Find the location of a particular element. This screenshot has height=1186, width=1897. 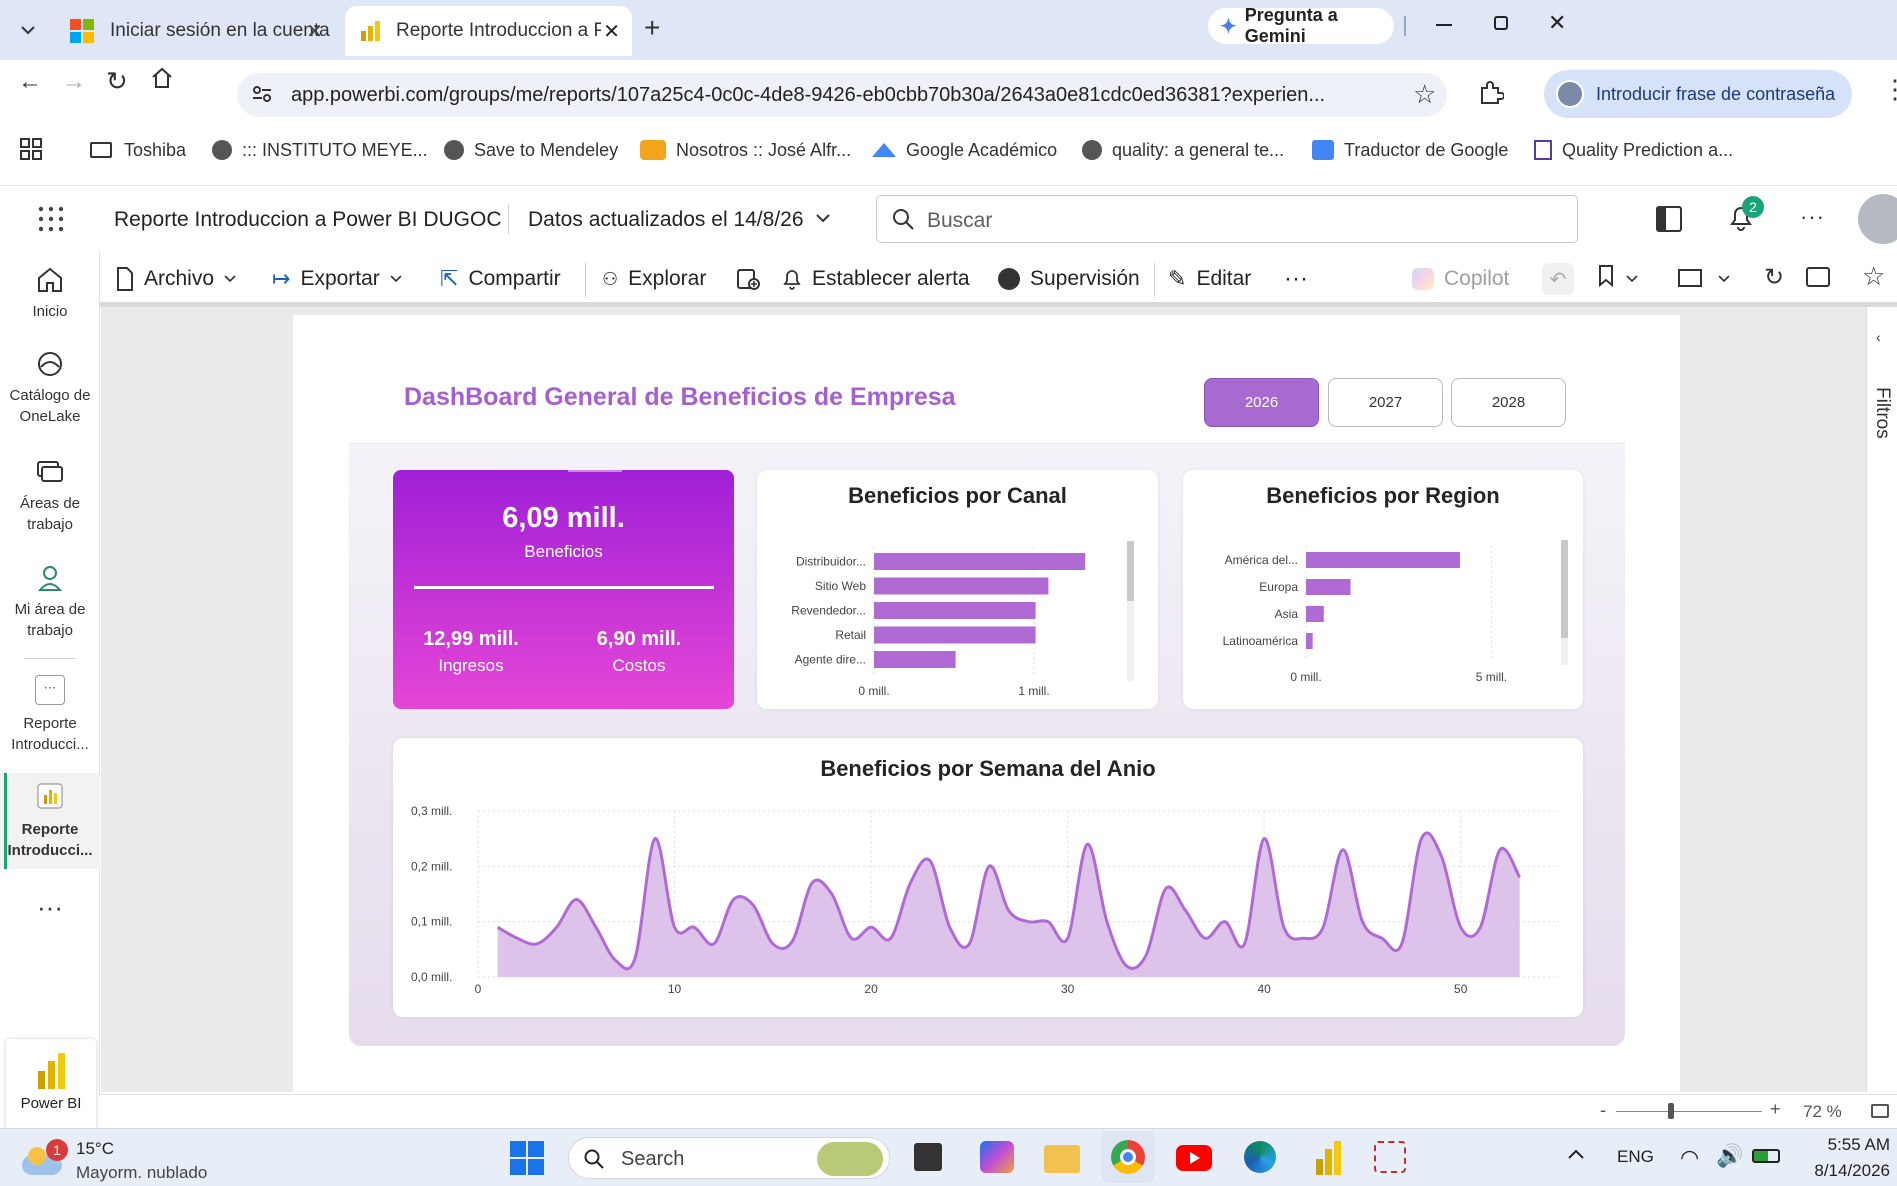

reload-icon: ↻ is located at coordinates (117, 81).